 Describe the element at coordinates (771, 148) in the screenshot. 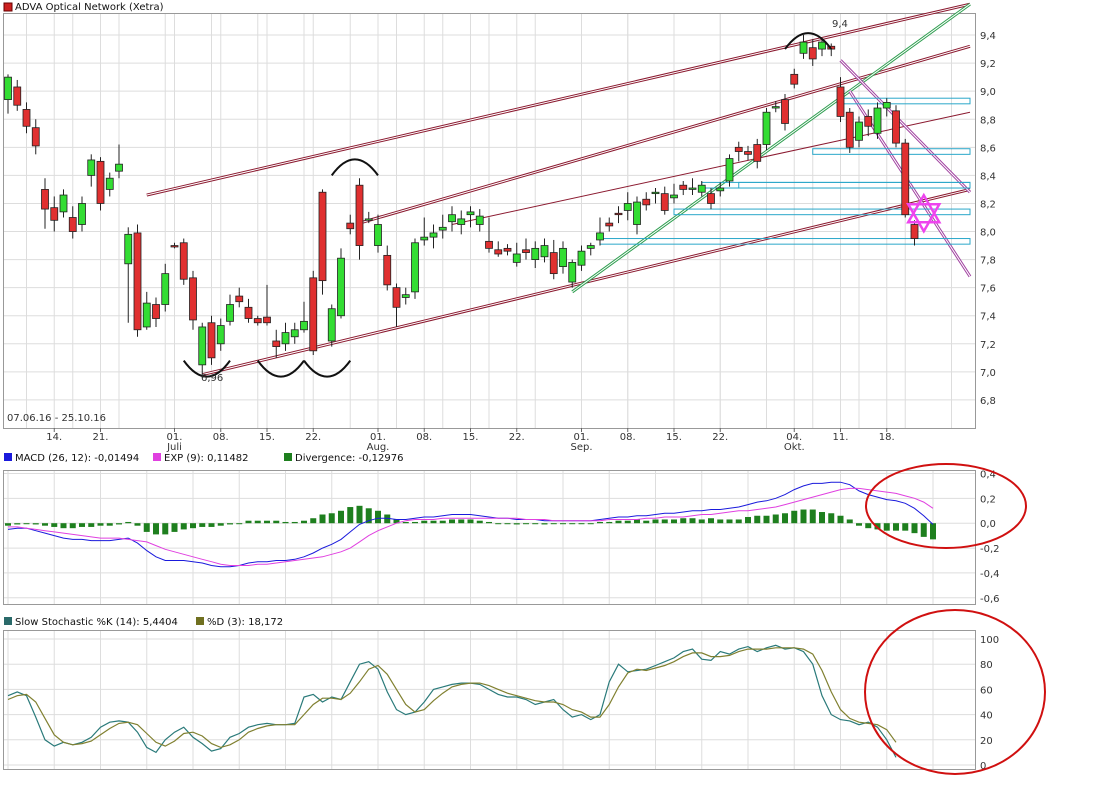

I see `trend-line-inner` at that location.